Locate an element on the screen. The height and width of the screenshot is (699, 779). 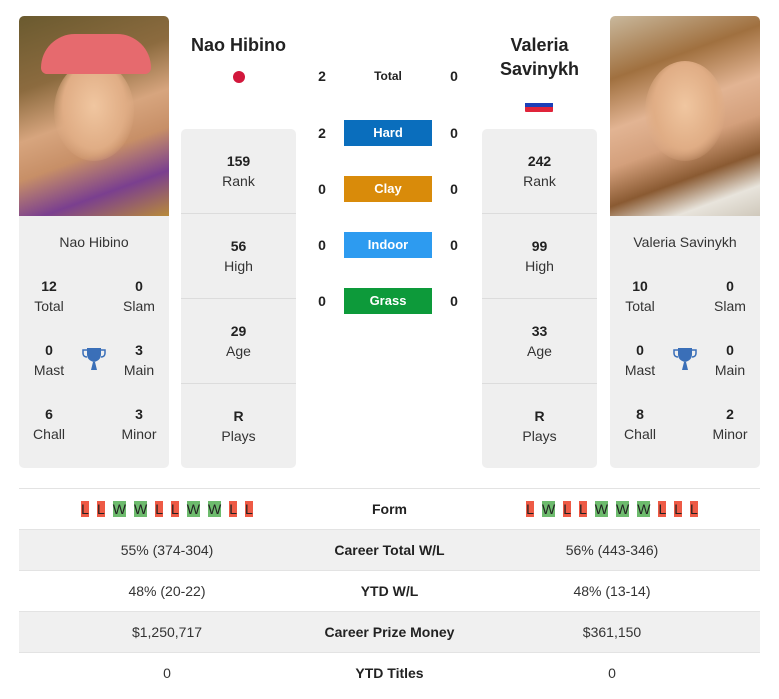
stat-age: 33 Age is located at coordinates (539, 341).